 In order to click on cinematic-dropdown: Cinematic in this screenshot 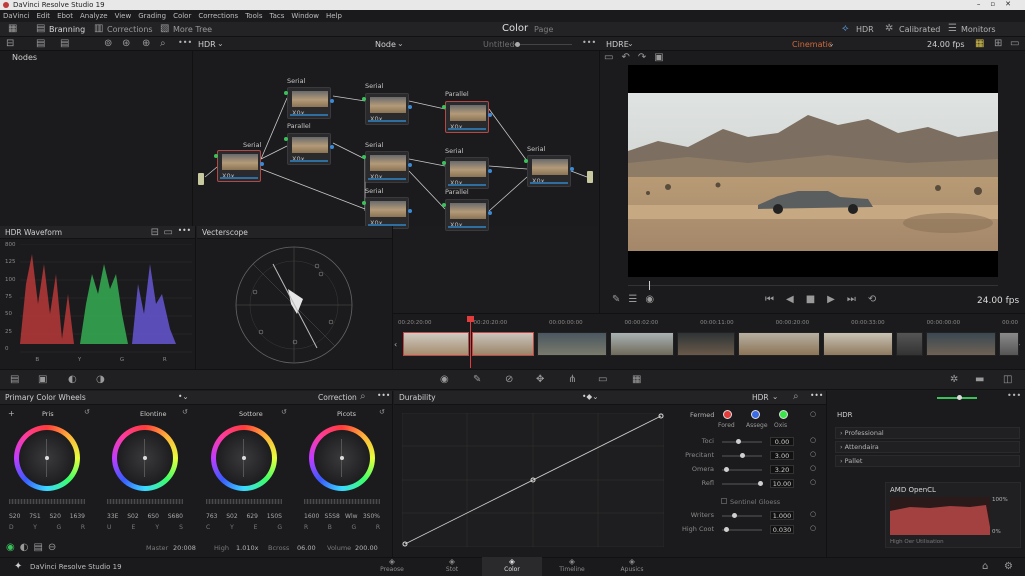, I will do `click(812, 44)`.